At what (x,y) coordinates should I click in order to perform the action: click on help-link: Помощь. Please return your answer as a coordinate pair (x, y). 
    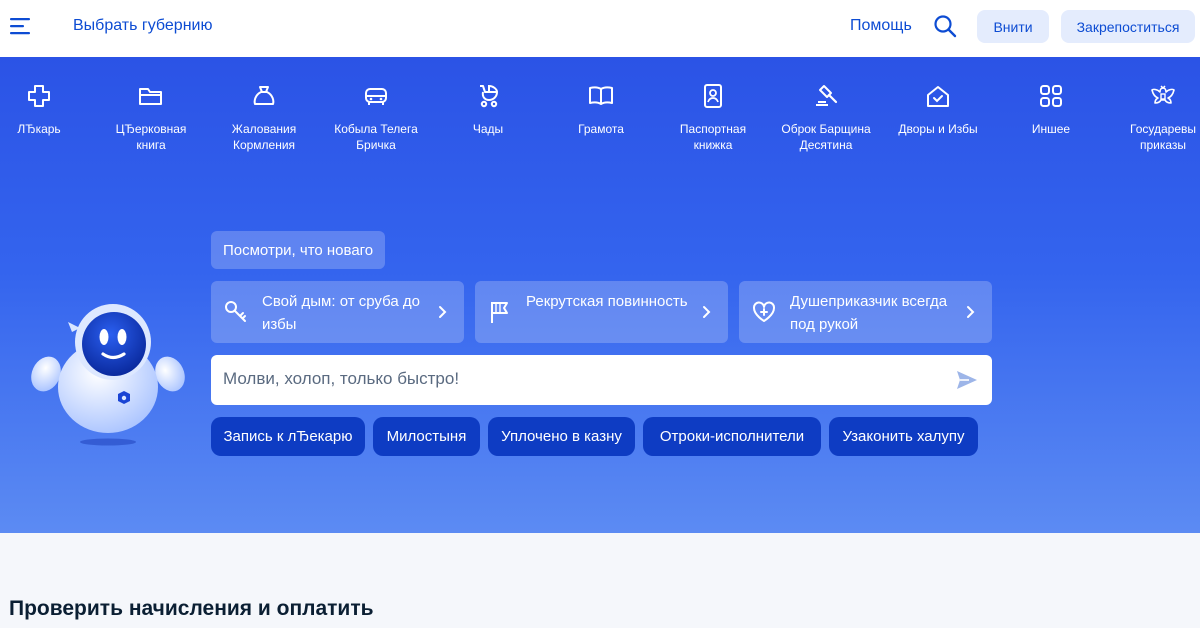
    Looking at the image, I should click on (881, 26).